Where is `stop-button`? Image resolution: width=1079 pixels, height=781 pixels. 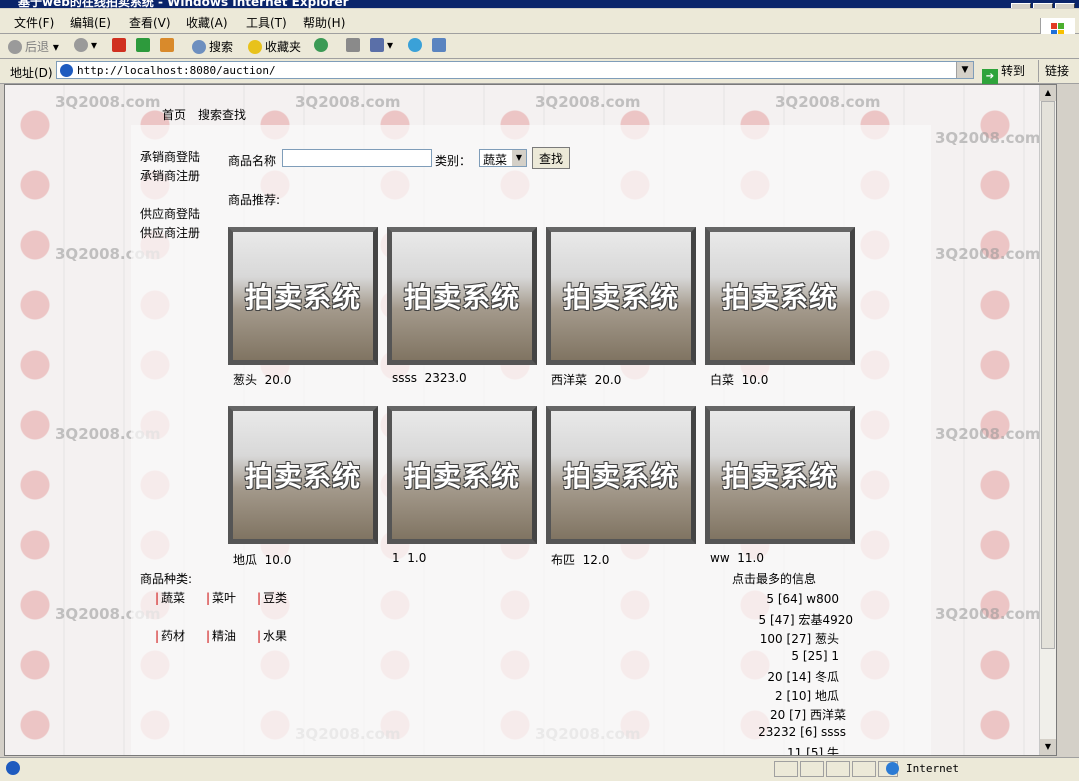 stop-button is located at coordinates (120, 45).